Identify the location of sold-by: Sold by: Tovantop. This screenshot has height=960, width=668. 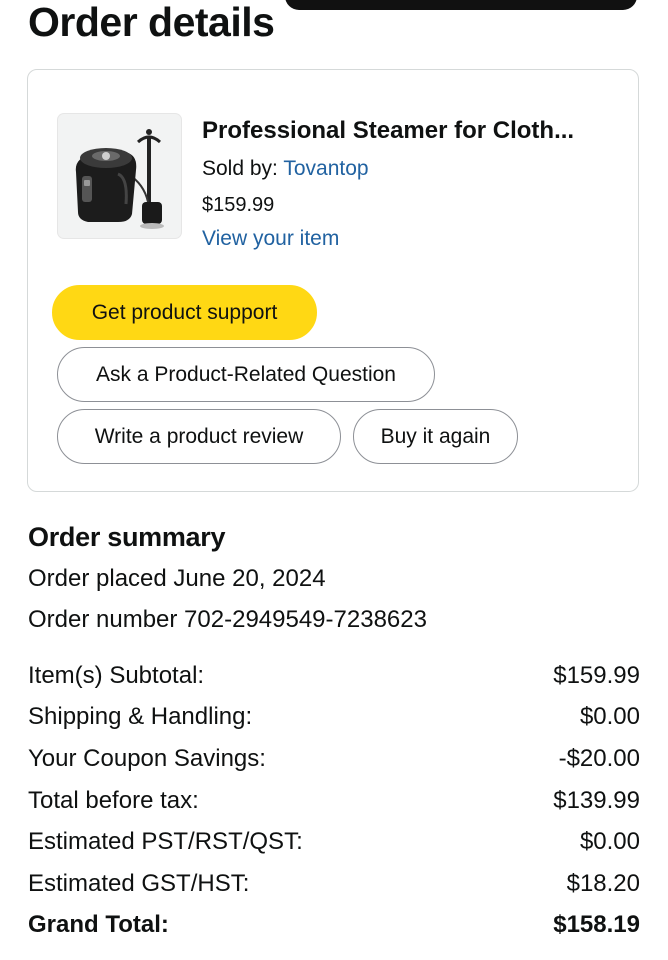
(285, 169).